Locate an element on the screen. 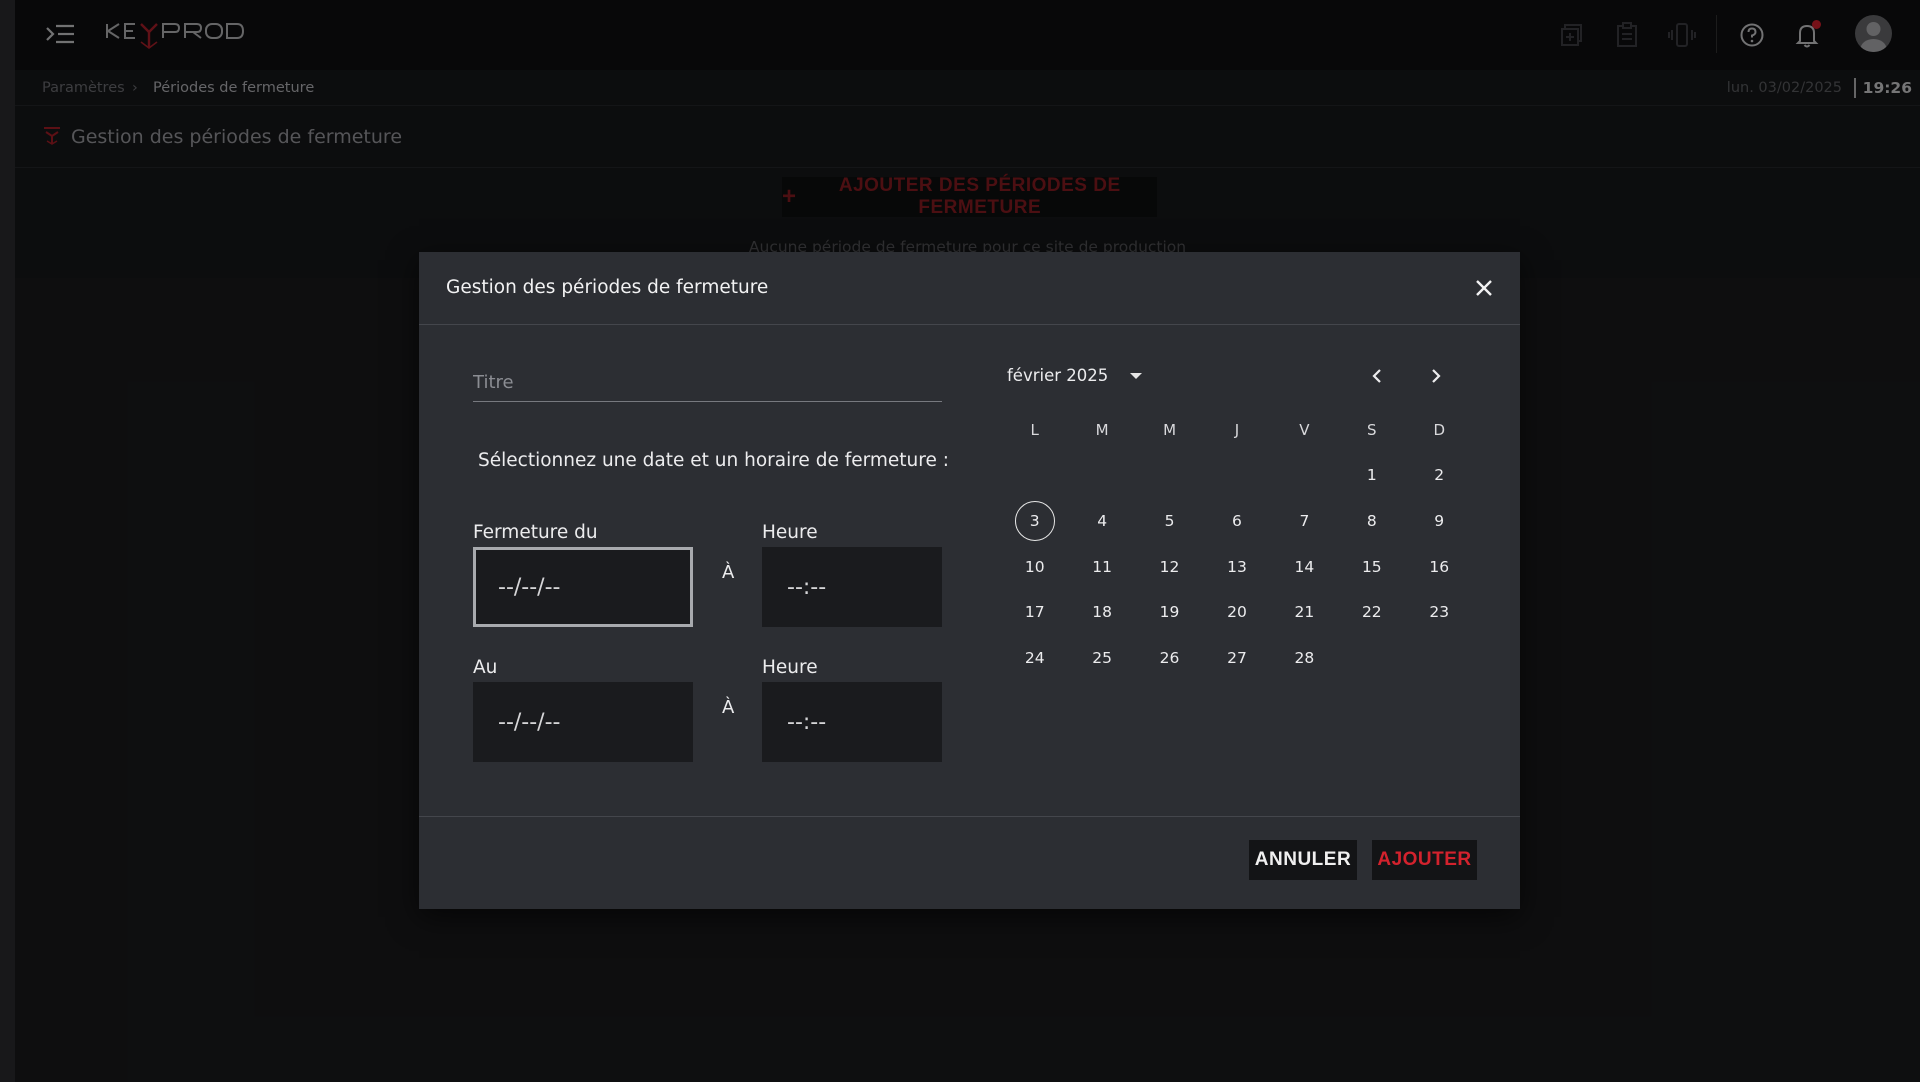  calendar-day: 2 is located at coordinates (1439, 475).